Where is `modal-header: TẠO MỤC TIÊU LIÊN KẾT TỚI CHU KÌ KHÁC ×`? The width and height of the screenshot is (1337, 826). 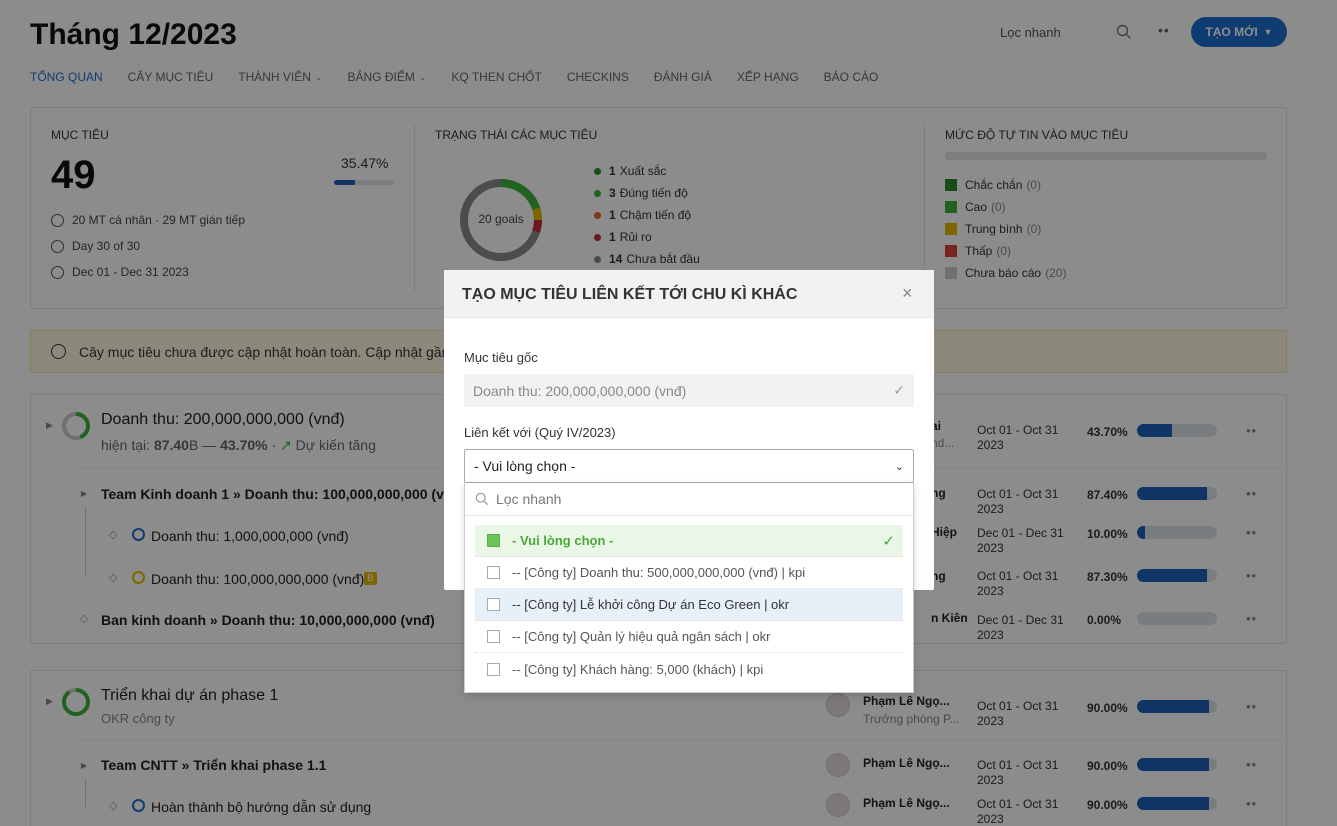
modal-header: TẠO MỤC TIÊU LIÊN KẾT TỚI CHU KÌ KHÁC × is located at coordinates (689, 294).